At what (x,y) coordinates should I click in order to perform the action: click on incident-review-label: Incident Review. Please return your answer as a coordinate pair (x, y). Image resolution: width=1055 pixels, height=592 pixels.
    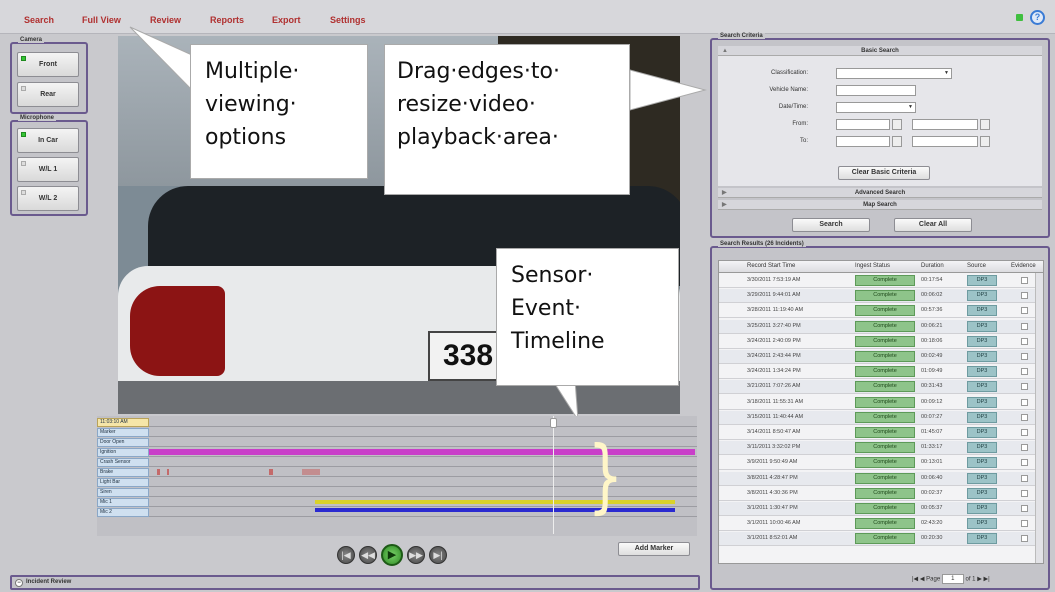
    Looking at the image, I should click on (49, 582).